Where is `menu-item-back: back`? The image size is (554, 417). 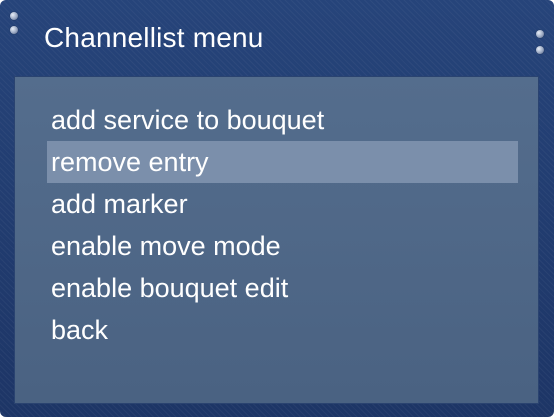
menu-item-back: back is located at coordinates (276, 330).